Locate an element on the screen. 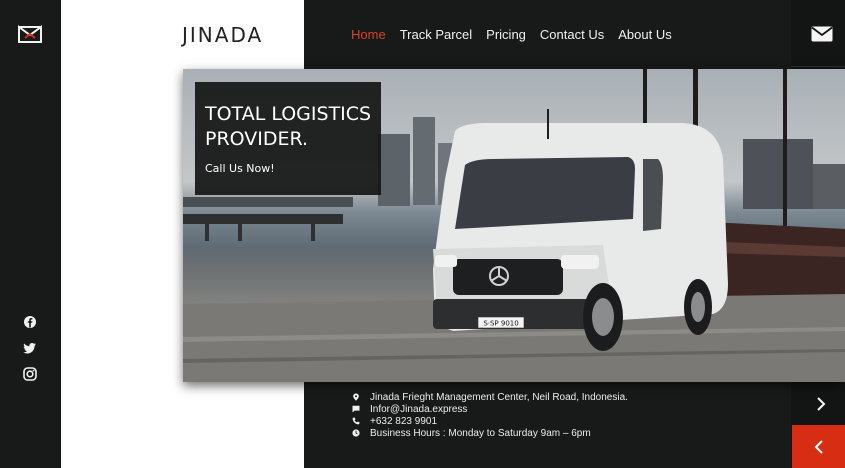 The height and width of the screenshot is (468, 845). left-rail is located at coordinates (30, 234).